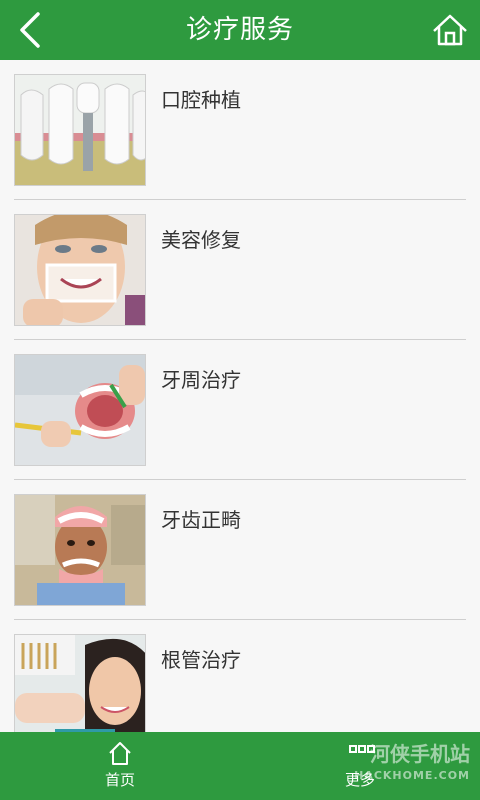 The width and height of the screenshot is (480, 800). What do you see at coordinates (240, 766) in the screenshot?
I see `bottom-nav: 首页 更多 河侠手机站 HACKHOME.COM` at bounding box center [240, 766].